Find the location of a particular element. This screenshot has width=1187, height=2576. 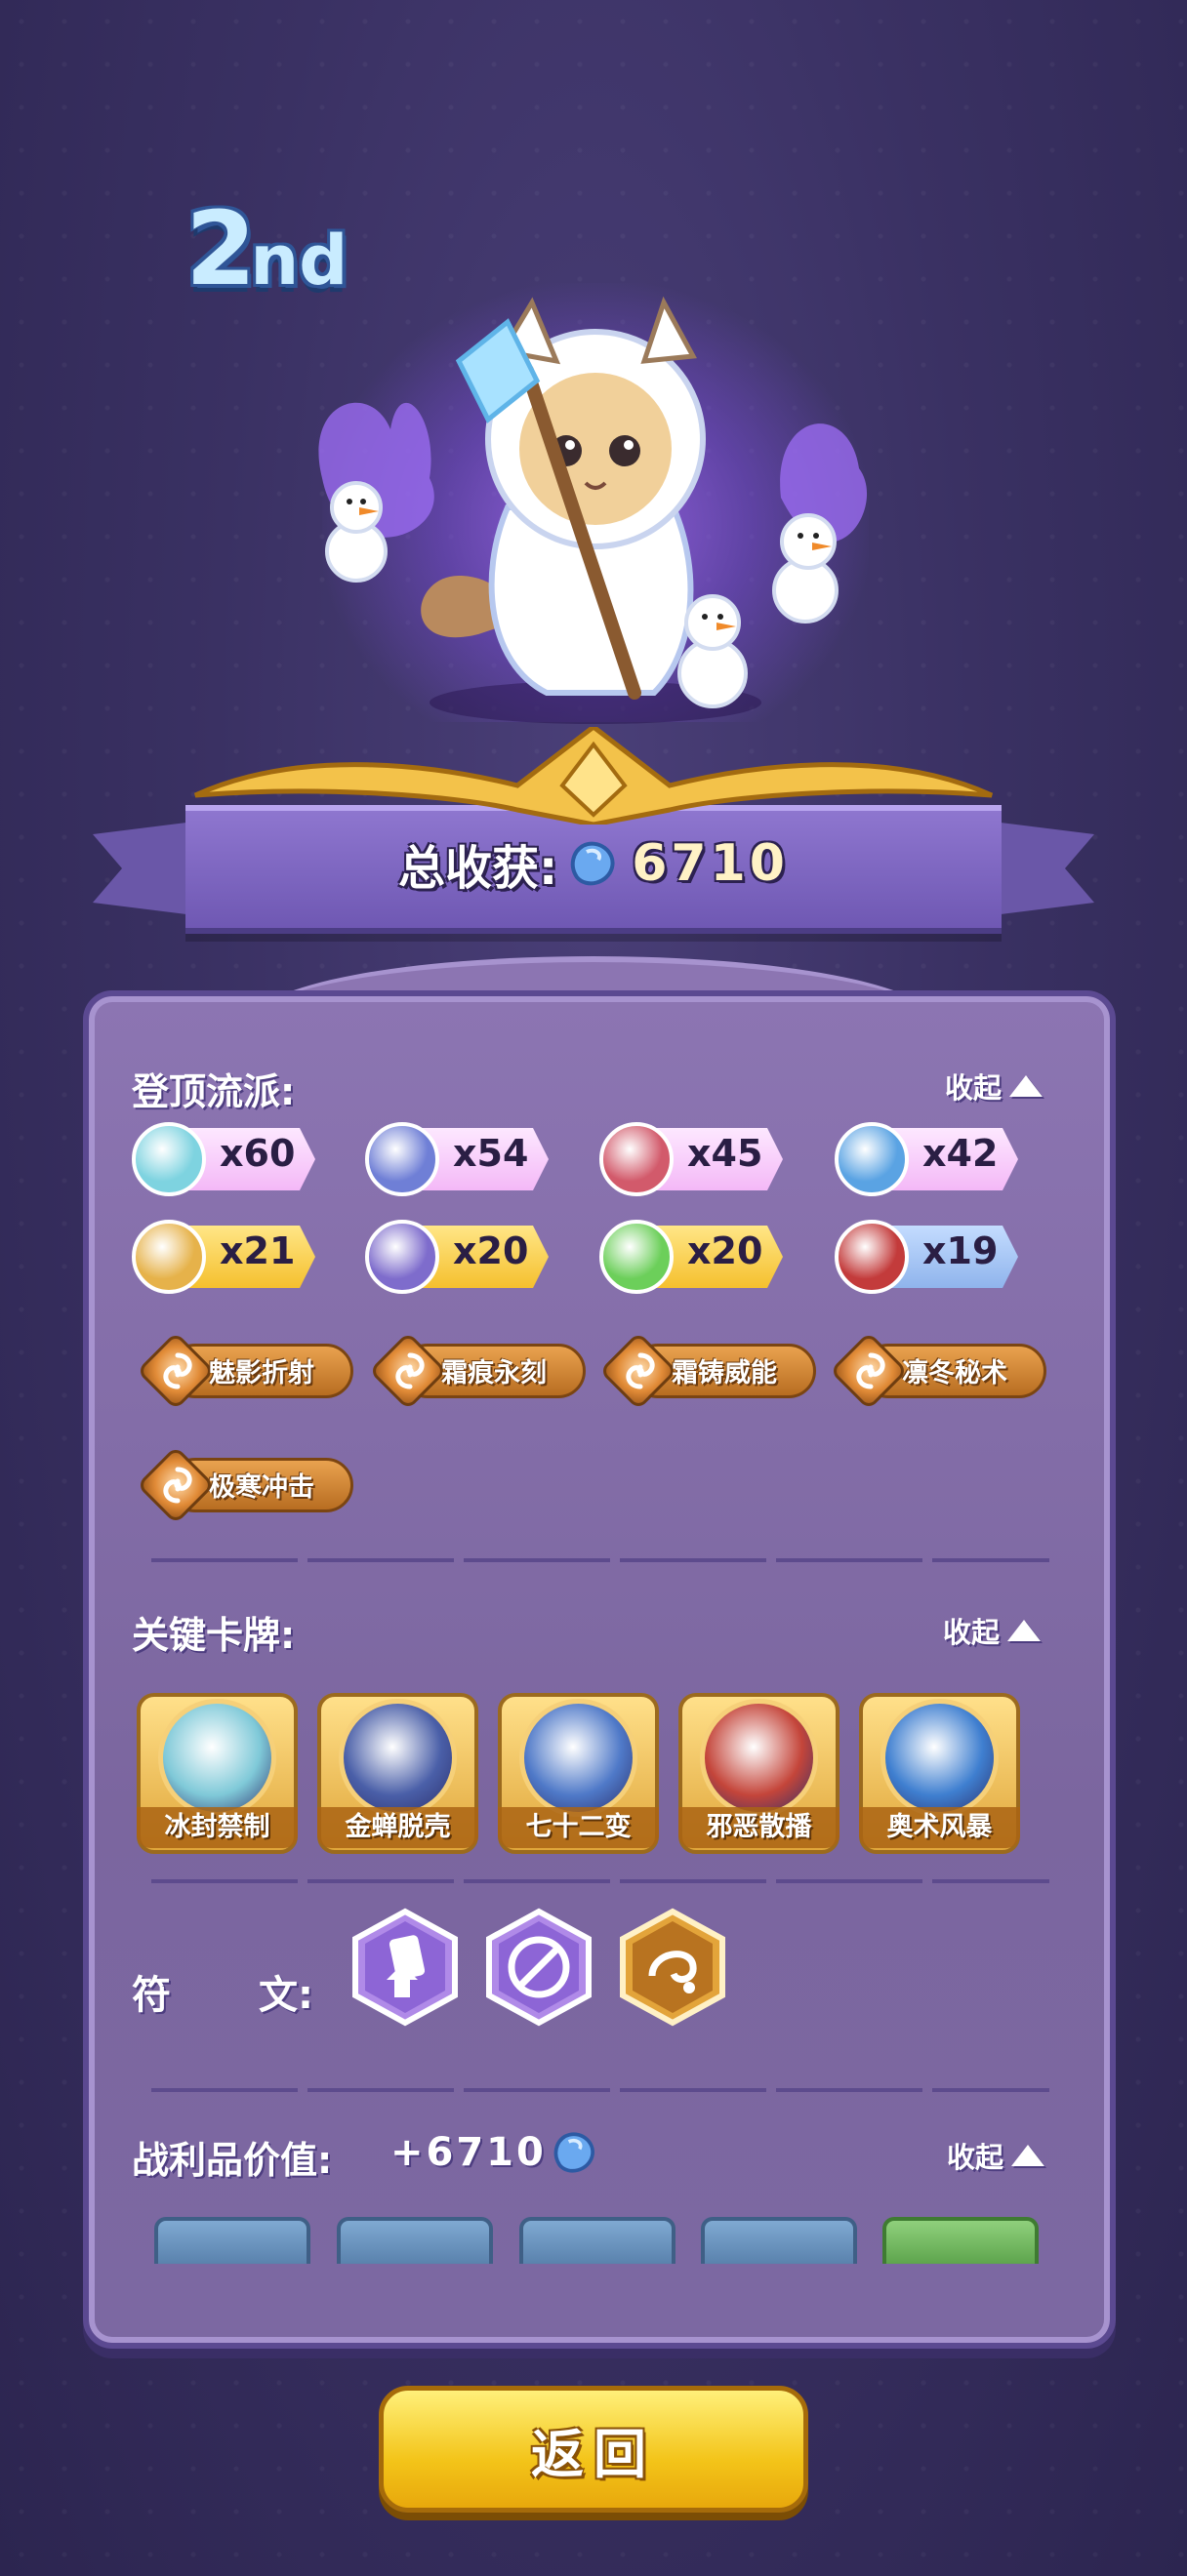

counter-value: x42 is located at coordinates (960, 1153).